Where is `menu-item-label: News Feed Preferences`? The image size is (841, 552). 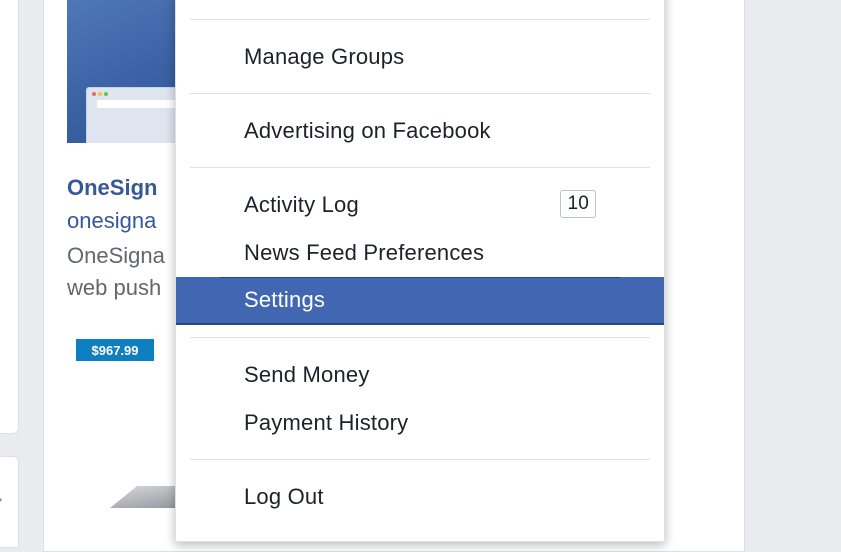 menu-item-label: News Feed Preferences is located at coordinates (364, 252).